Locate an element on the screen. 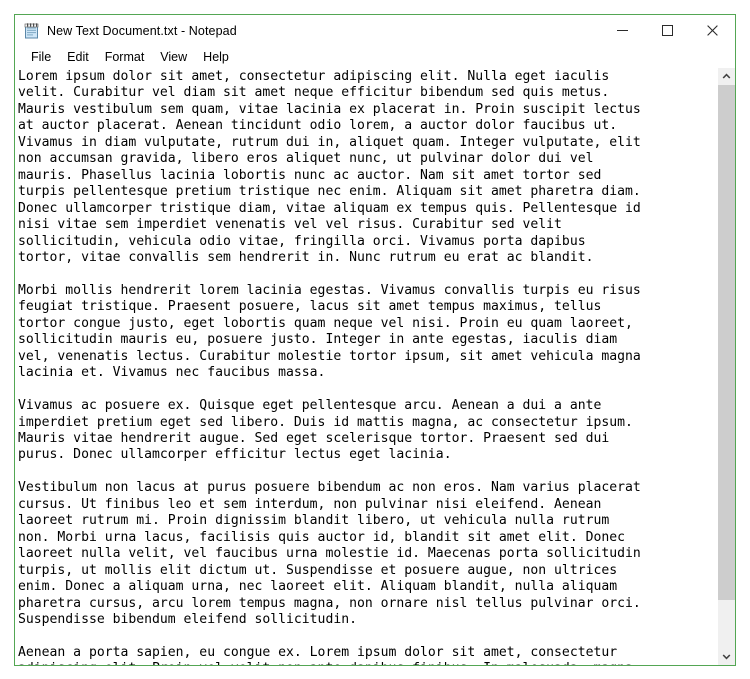 The height and width of the screenshot is (679, 750). scrollbar-thumb is located at coordinates (726, 343).